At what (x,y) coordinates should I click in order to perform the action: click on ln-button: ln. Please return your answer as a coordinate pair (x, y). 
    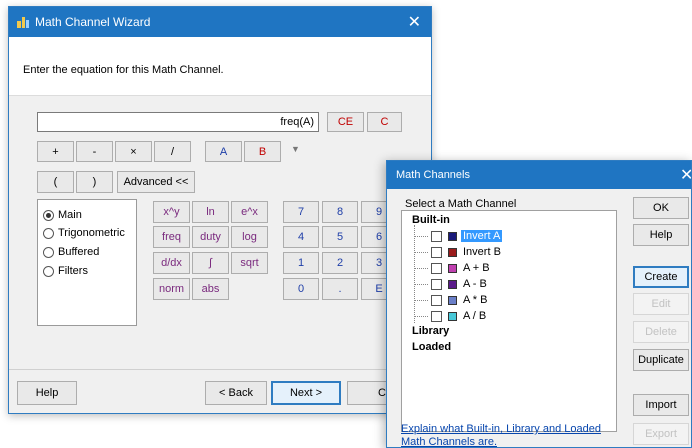
    Looking at the image, I should click on (210, 212).